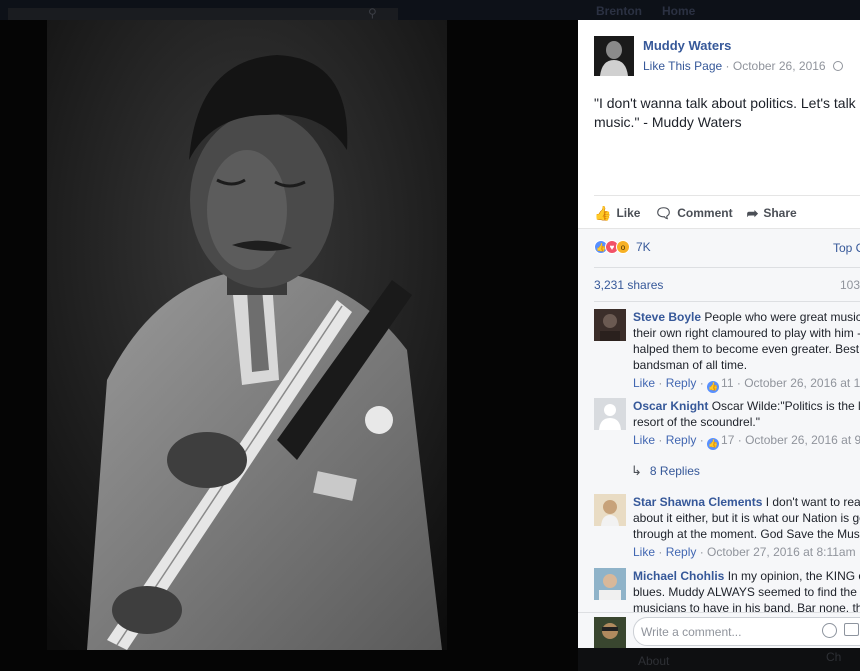 The width and height of the screenshot is (860, 671). Describe the element at coordinates (727, 383) in the screenshot. I see `comment-like-count: 11` at that location.